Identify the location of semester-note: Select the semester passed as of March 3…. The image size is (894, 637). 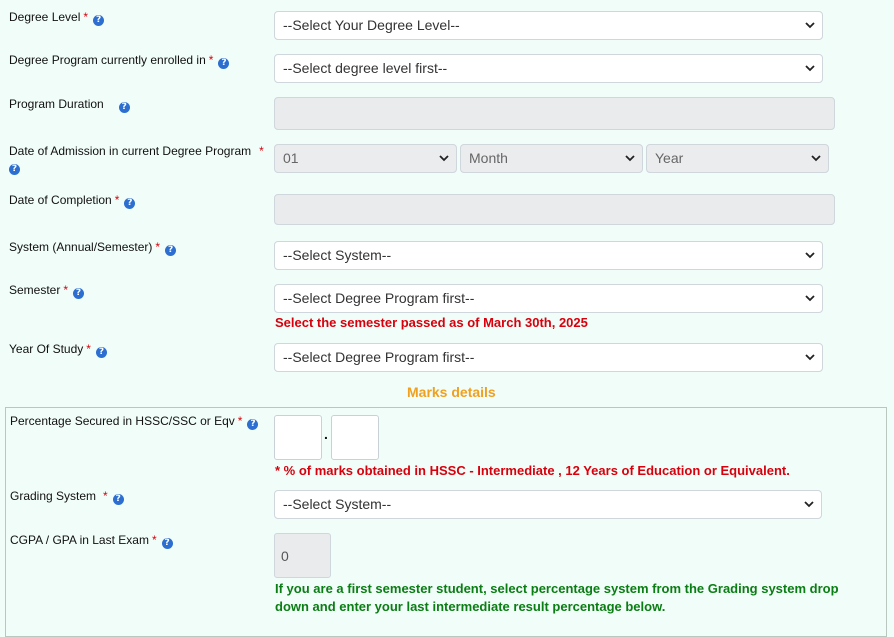
(431, 322).